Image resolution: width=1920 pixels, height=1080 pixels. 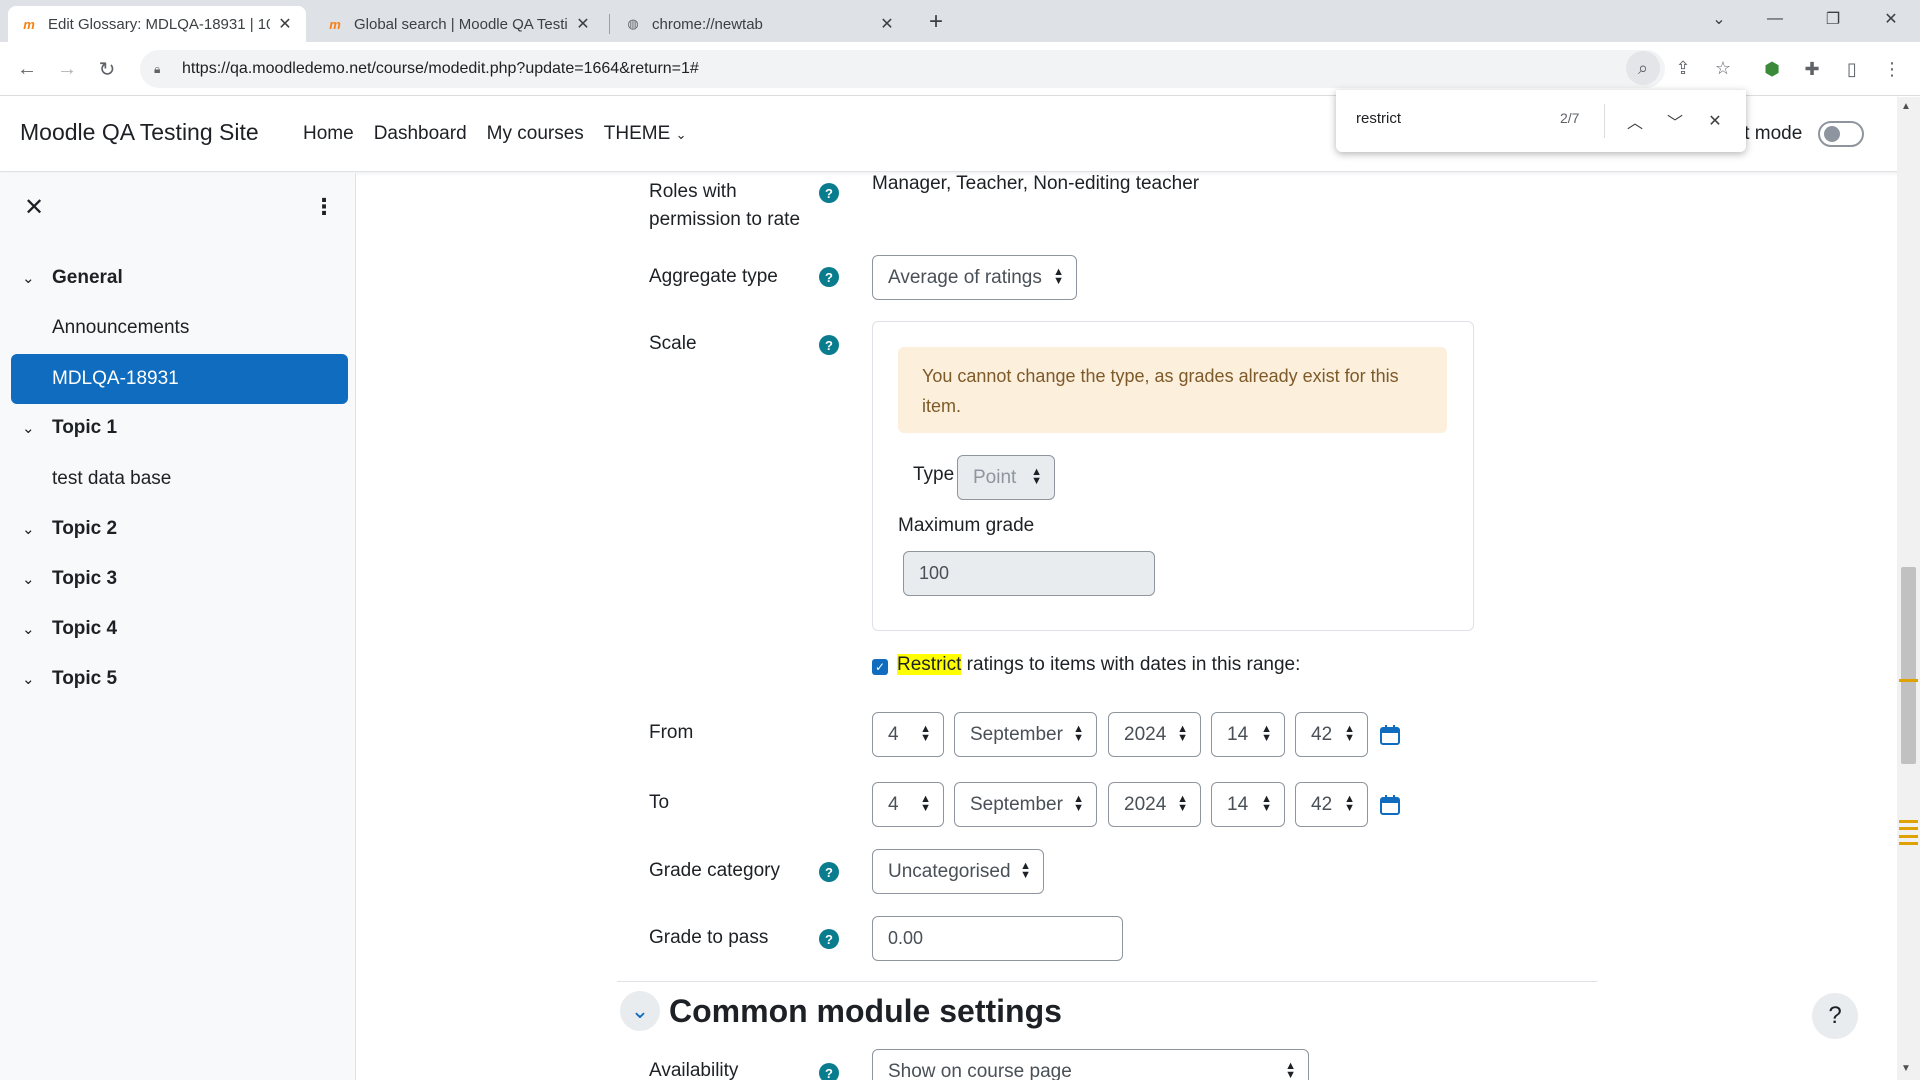 What do you see at coordinates (120, 328) in the screenshot?
I see `course-item-announcements: Announcements` at bounding box center [120, 328].